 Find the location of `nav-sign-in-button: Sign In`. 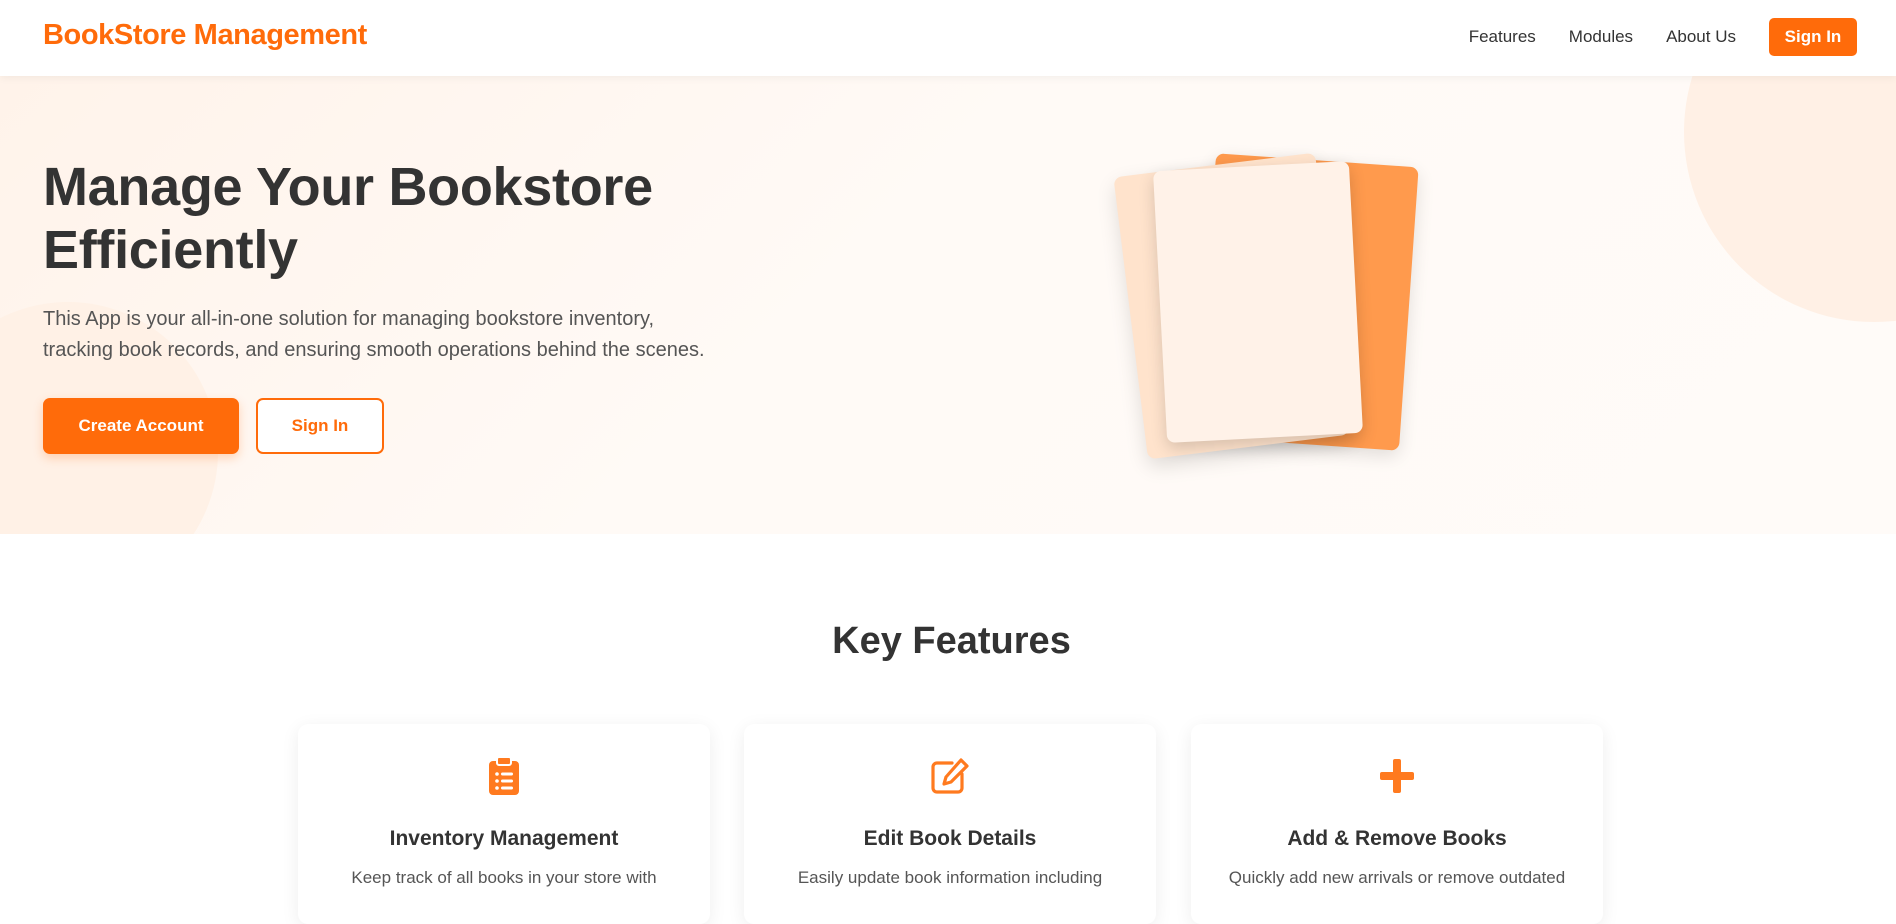

nav-sign-in-button: Sign In is located at coordinates (1813, 37).